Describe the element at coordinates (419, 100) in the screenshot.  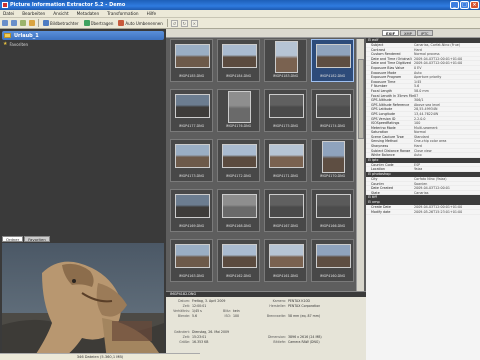
I see `metadata-value: 306/1` at that location.